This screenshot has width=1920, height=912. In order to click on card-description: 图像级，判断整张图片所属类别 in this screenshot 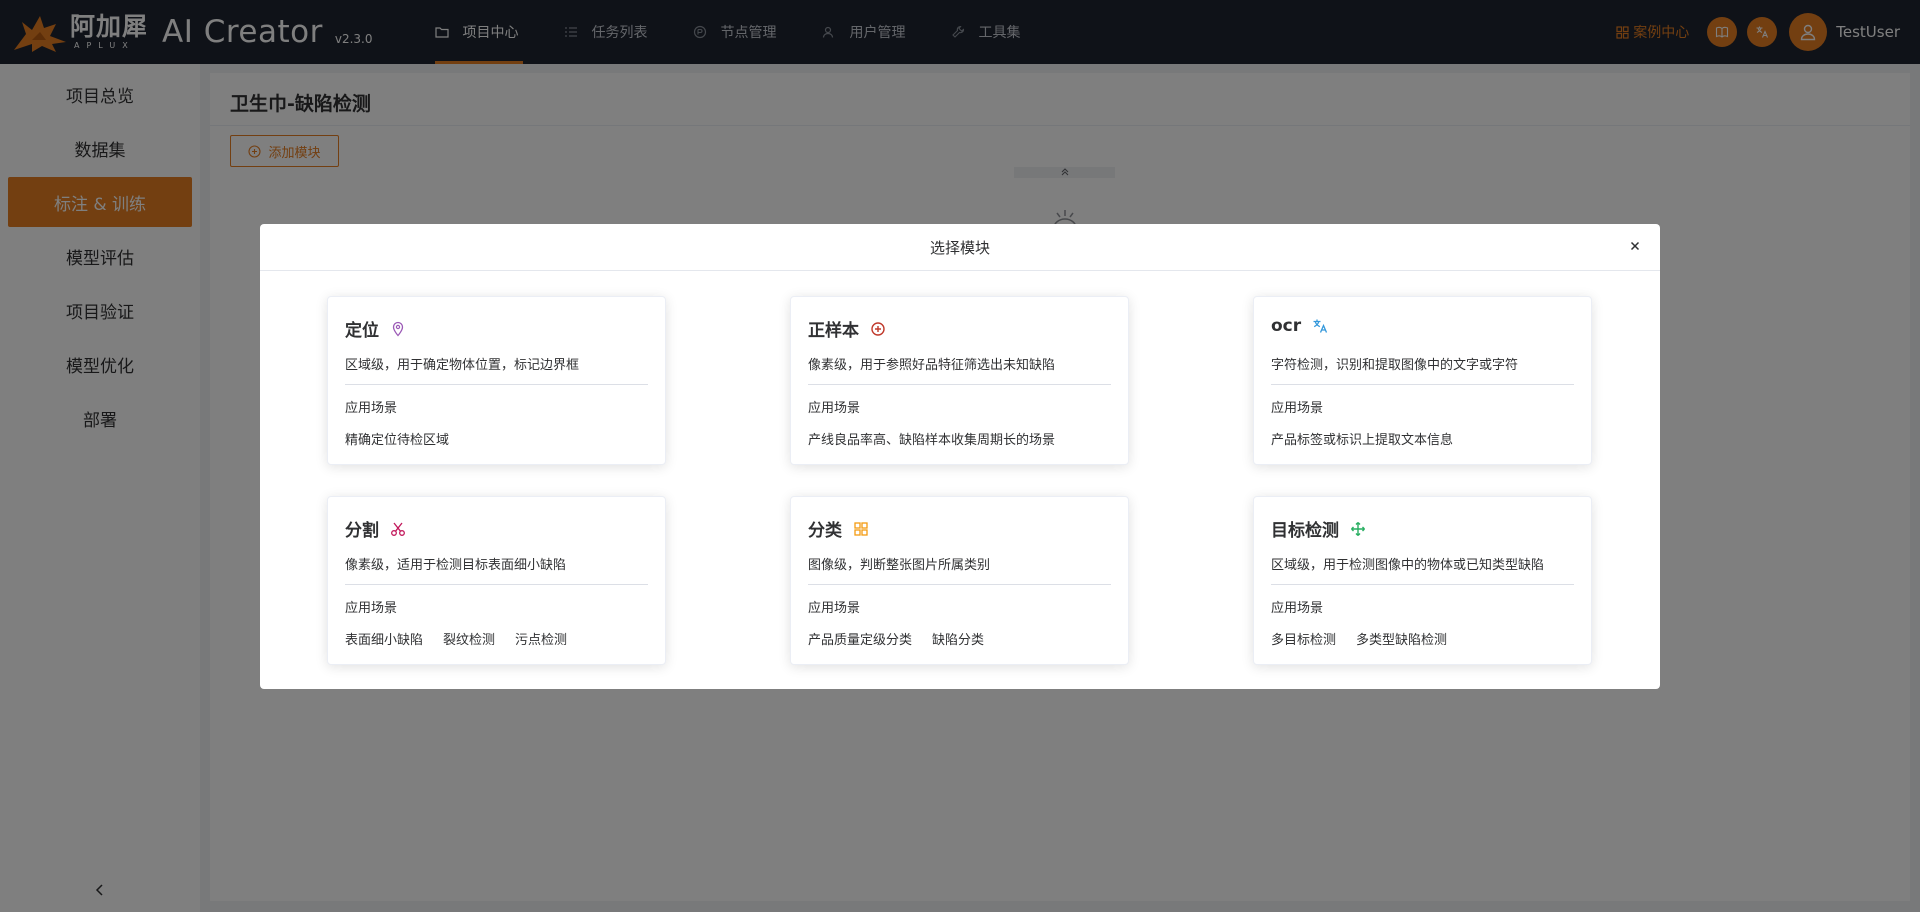, I will do `click(899, 565)`.